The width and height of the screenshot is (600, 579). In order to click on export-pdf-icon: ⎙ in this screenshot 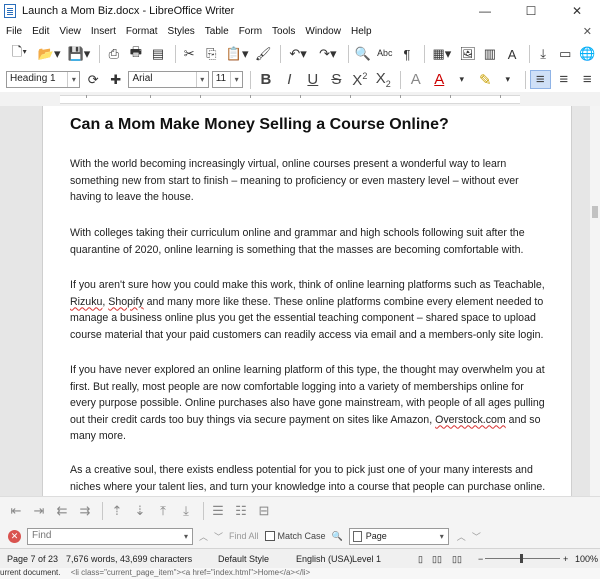, I will do `click(113, 54)`.